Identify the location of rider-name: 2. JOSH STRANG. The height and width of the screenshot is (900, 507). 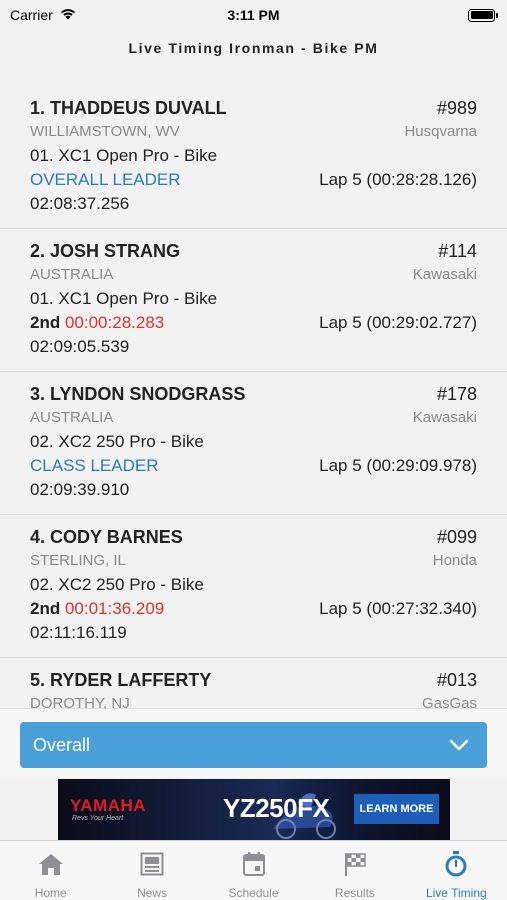
(105, 251).